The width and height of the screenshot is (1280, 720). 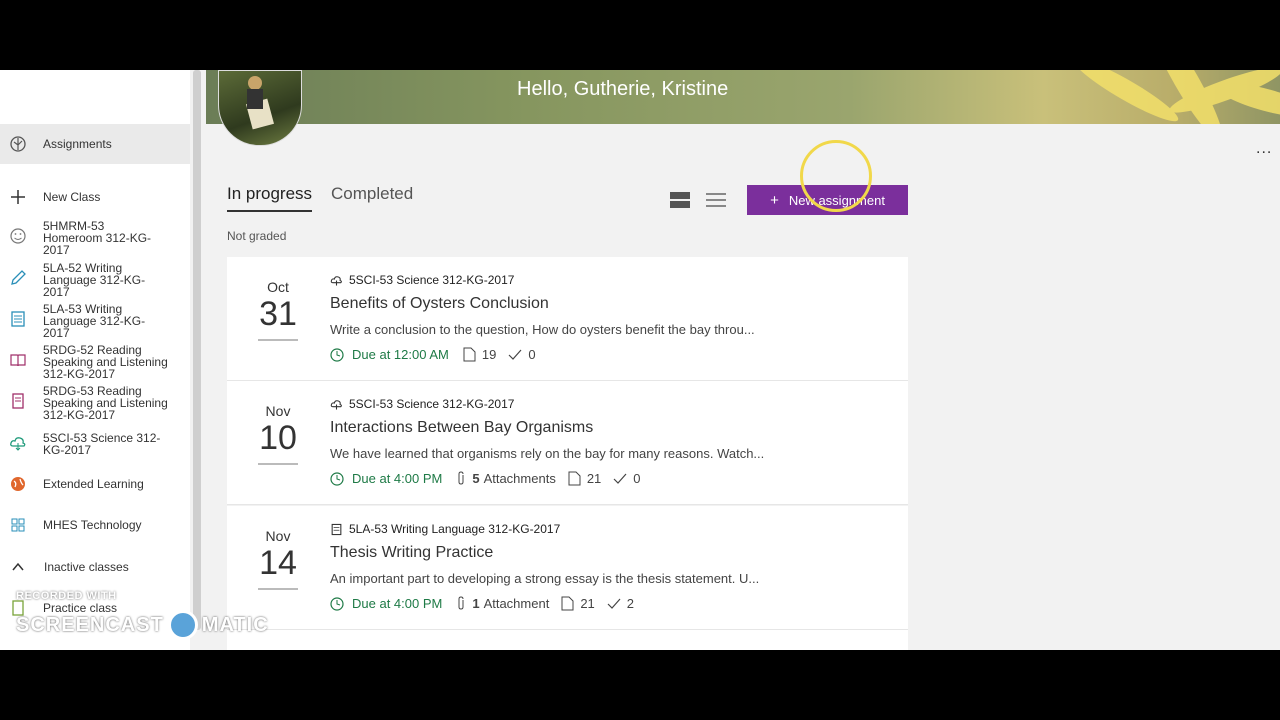 I want to click on class-name-text: 5LA-53 Writing Language 312-KG-2017, so click(x=455, y=529).